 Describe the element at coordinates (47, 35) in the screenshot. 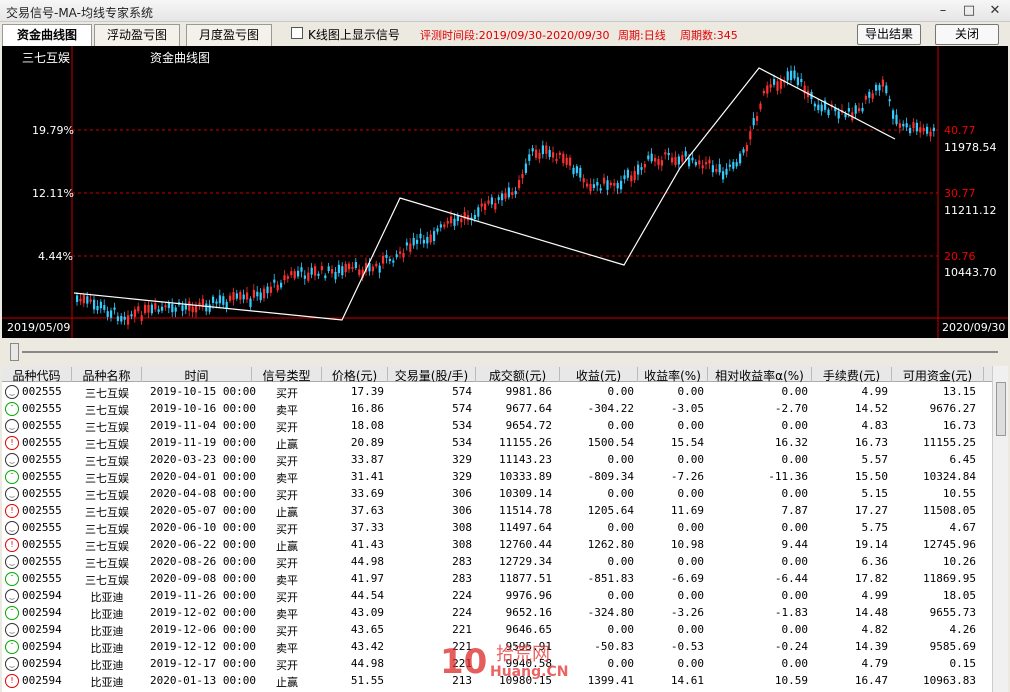

I see `tab-equity-curve: 资金曲线图` at that location.